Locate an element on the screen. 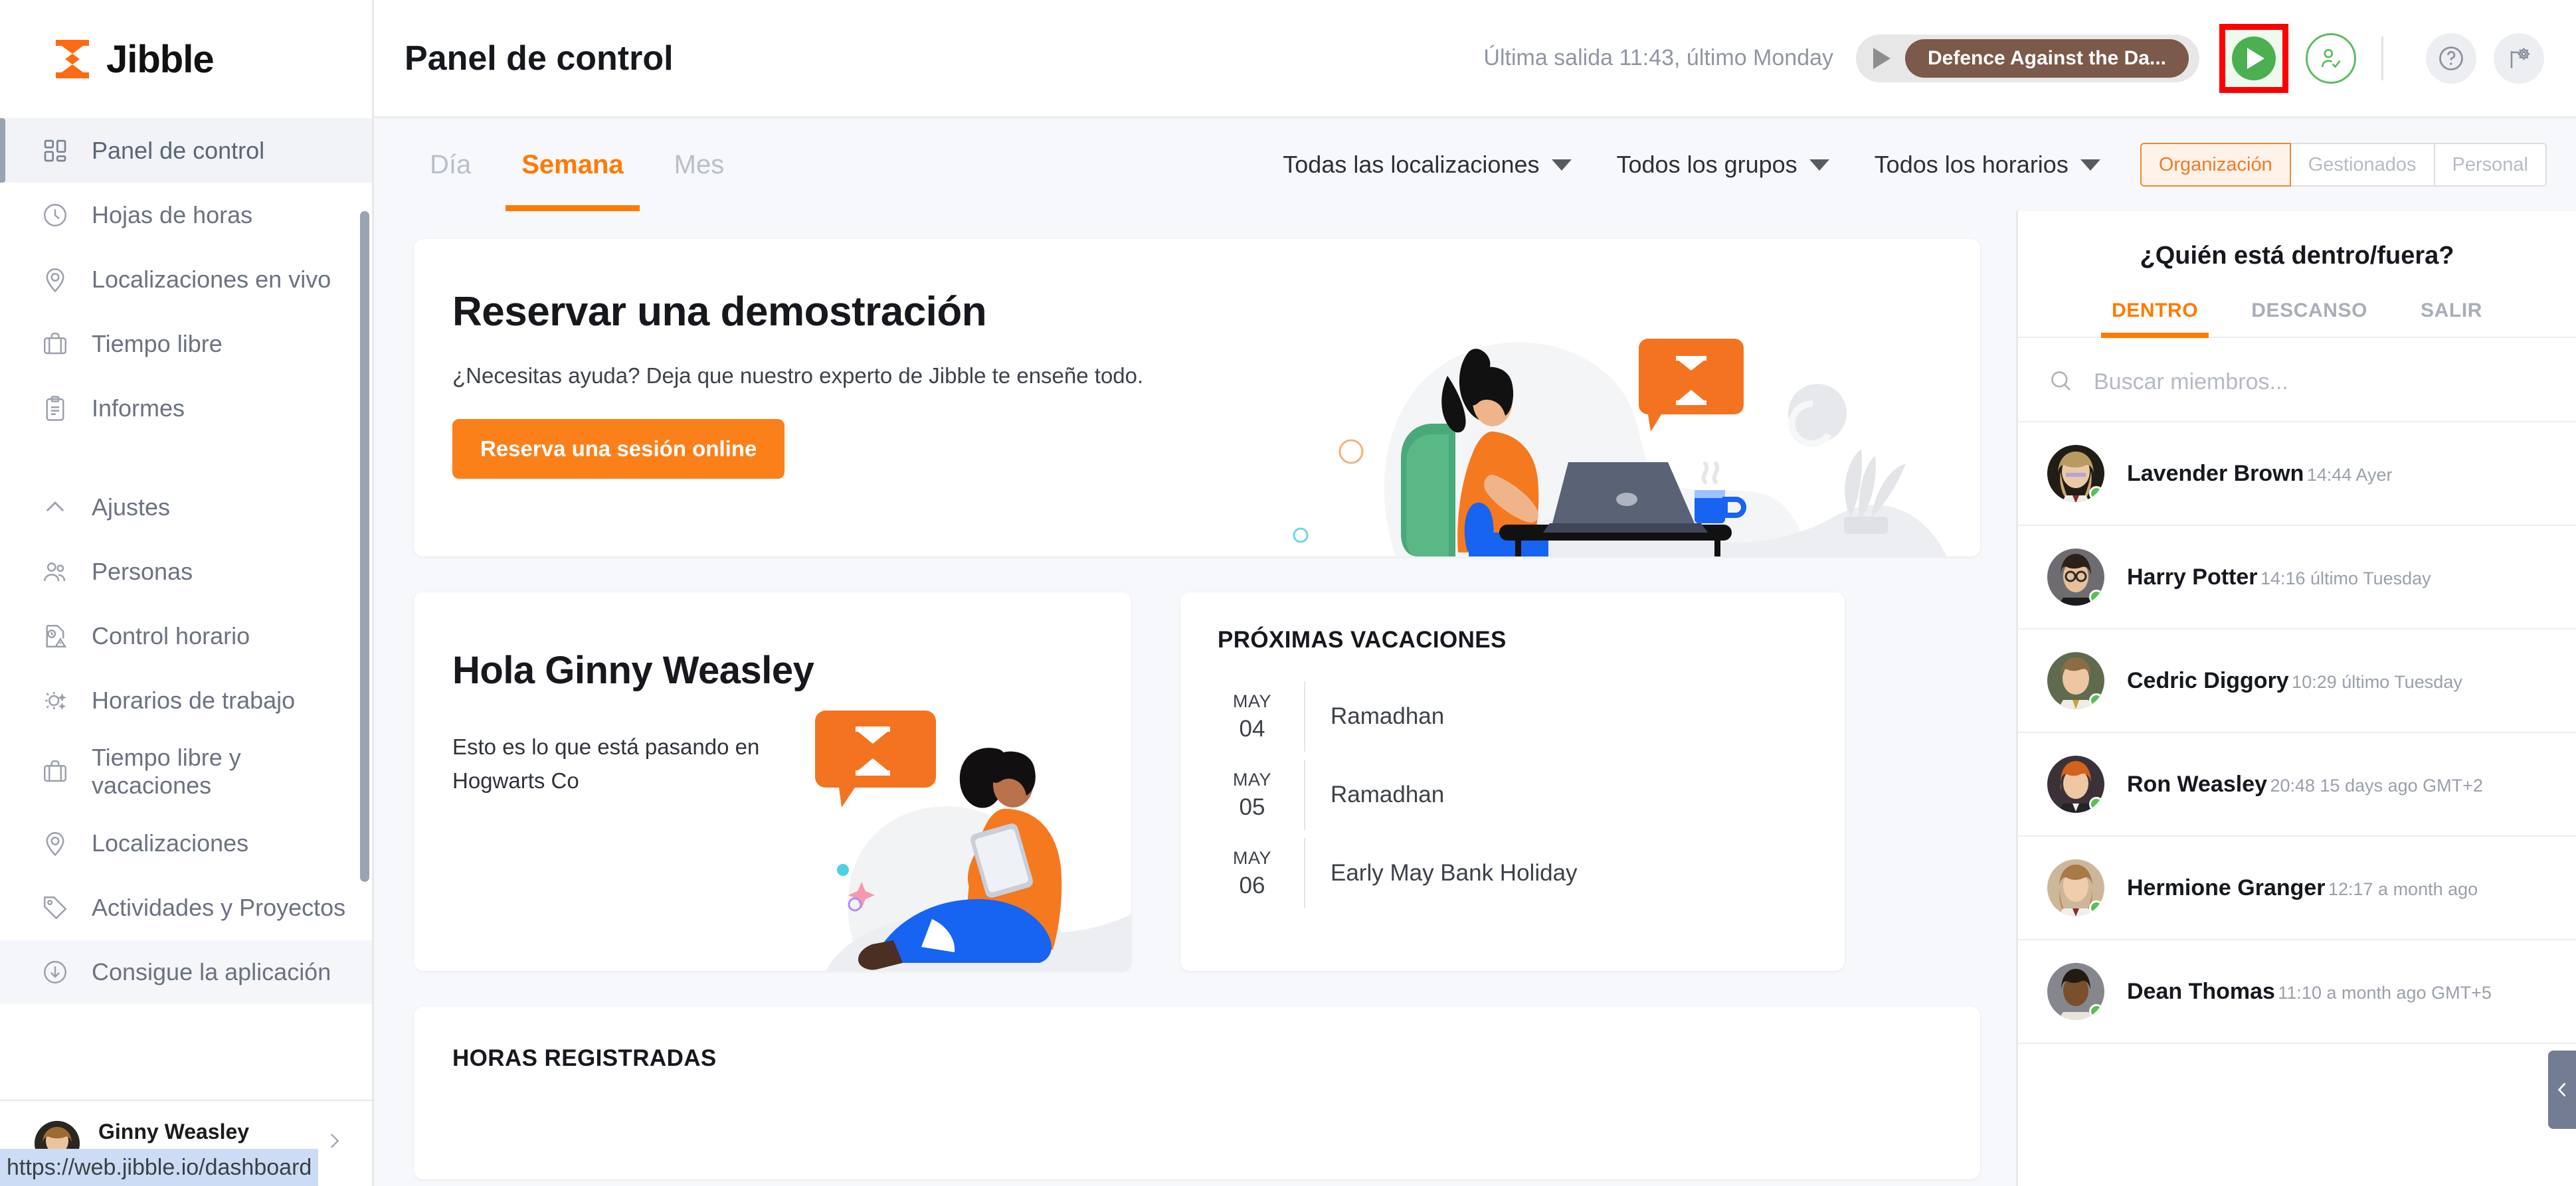 The width and height of the screenshot is (2576, 1186). sidebar-item-label: Localizaciones en vivo is located at coordinates (211, 279).